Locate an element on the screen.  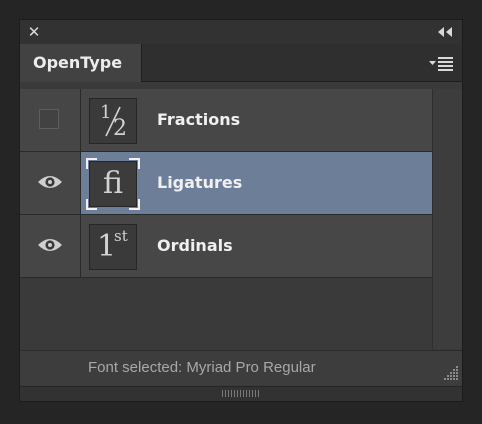
feature-label: Ligatures is located at coordinates (200, 182).